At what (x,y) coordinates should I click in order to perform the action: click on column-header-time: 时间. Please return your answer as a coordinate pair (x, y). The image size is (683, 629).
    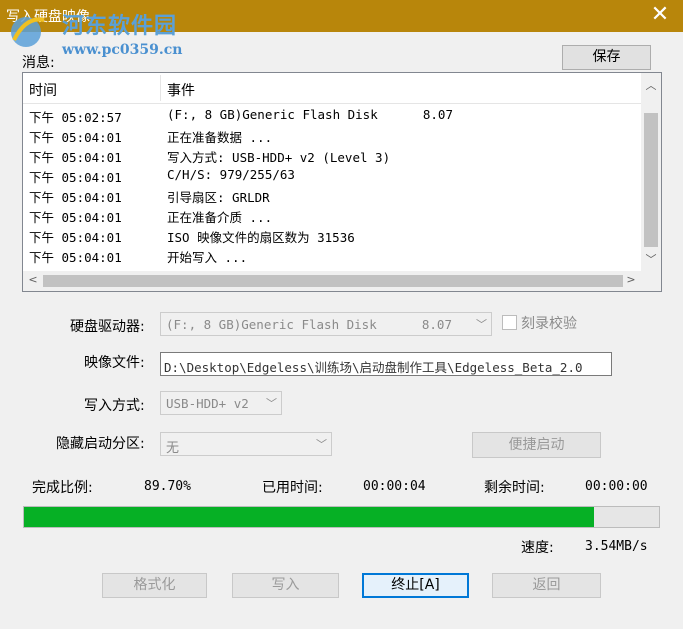
    Looking at the image, I should click on (43, 90).